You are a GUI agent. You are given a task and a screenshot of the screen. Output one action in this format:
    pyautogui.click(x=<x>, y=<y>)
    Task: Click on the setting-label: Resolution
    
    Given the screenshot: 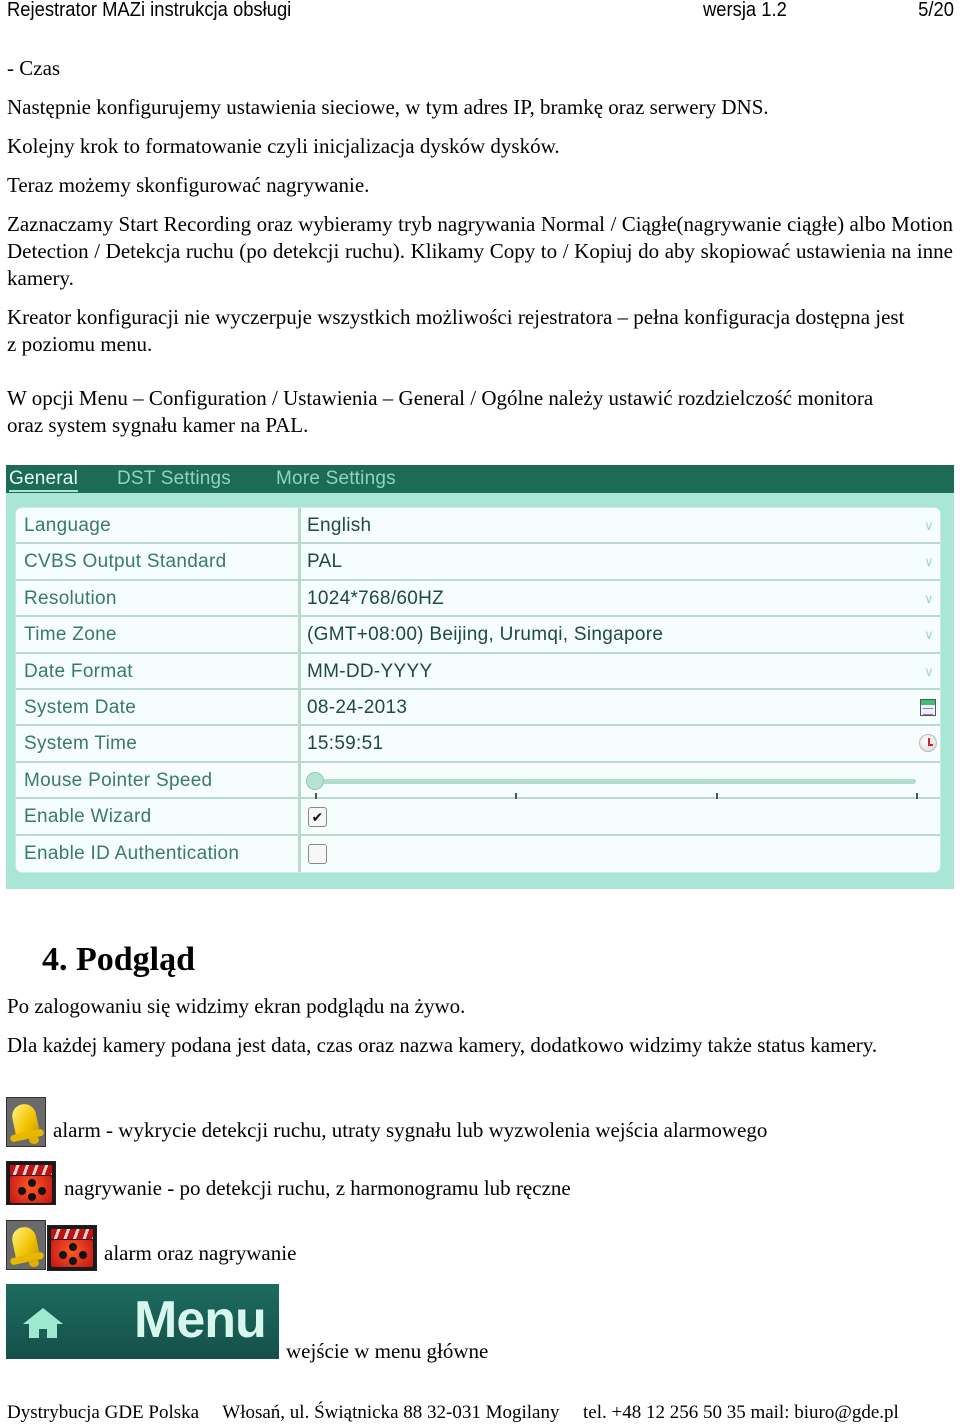 What is the action you would take?
    pyautogui.click(x=158, y=598)
    